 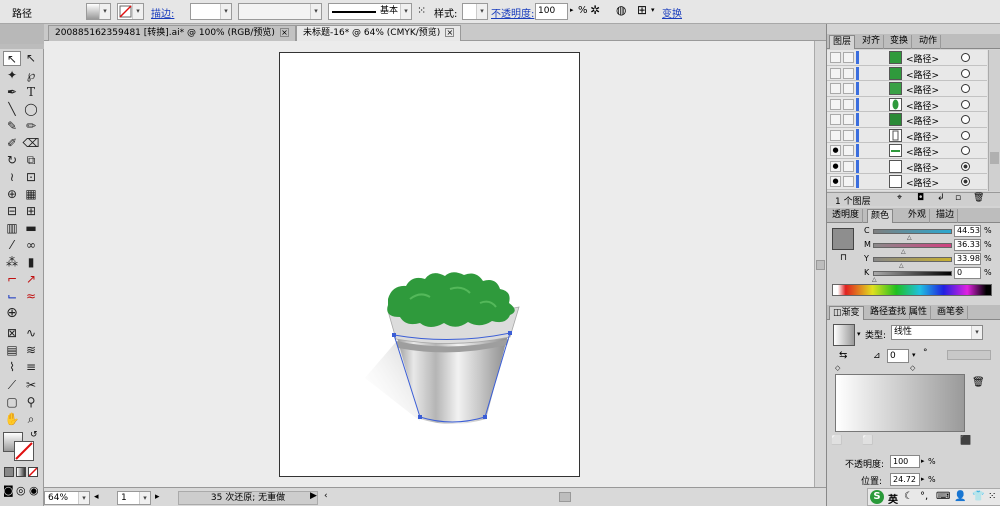 I want to click on ime-mode: 英, so click(x=893, y=498).